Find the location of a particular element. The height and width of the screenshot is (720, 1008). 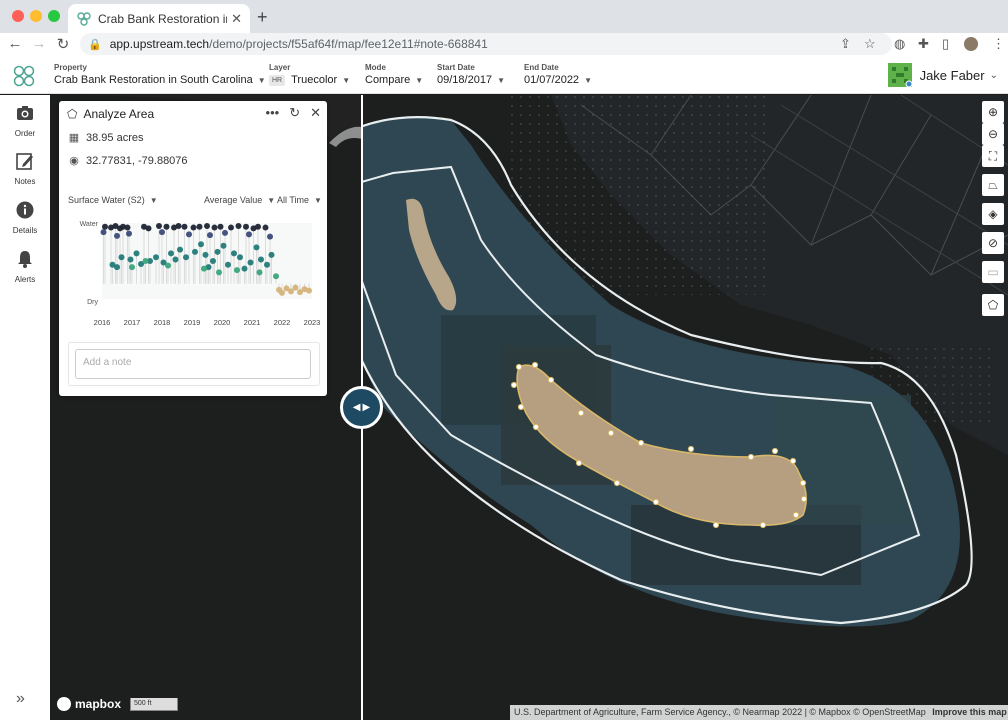

property-label: Property is located at coordinates (70, 67).